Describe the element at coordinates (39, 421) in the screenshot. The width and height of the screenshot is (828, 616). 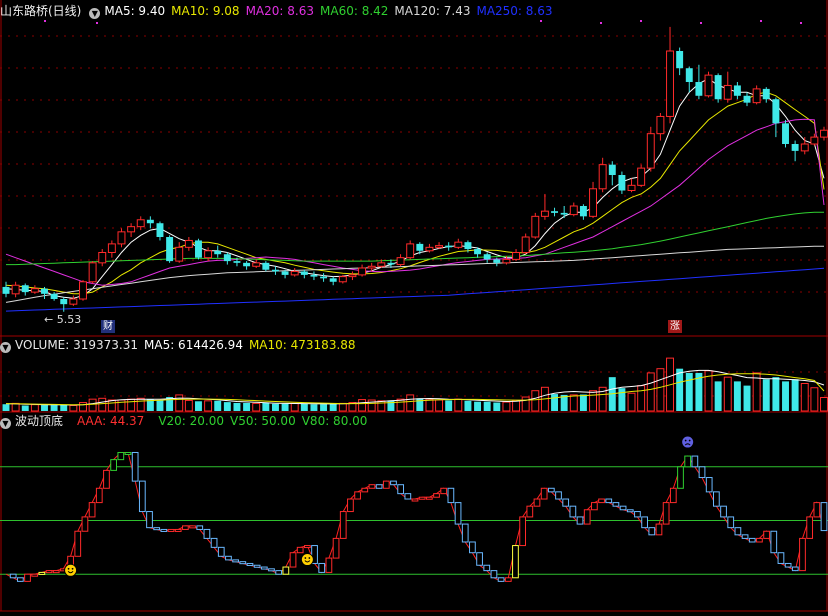
I see `oscillator-title: 波动顶底` at that location.